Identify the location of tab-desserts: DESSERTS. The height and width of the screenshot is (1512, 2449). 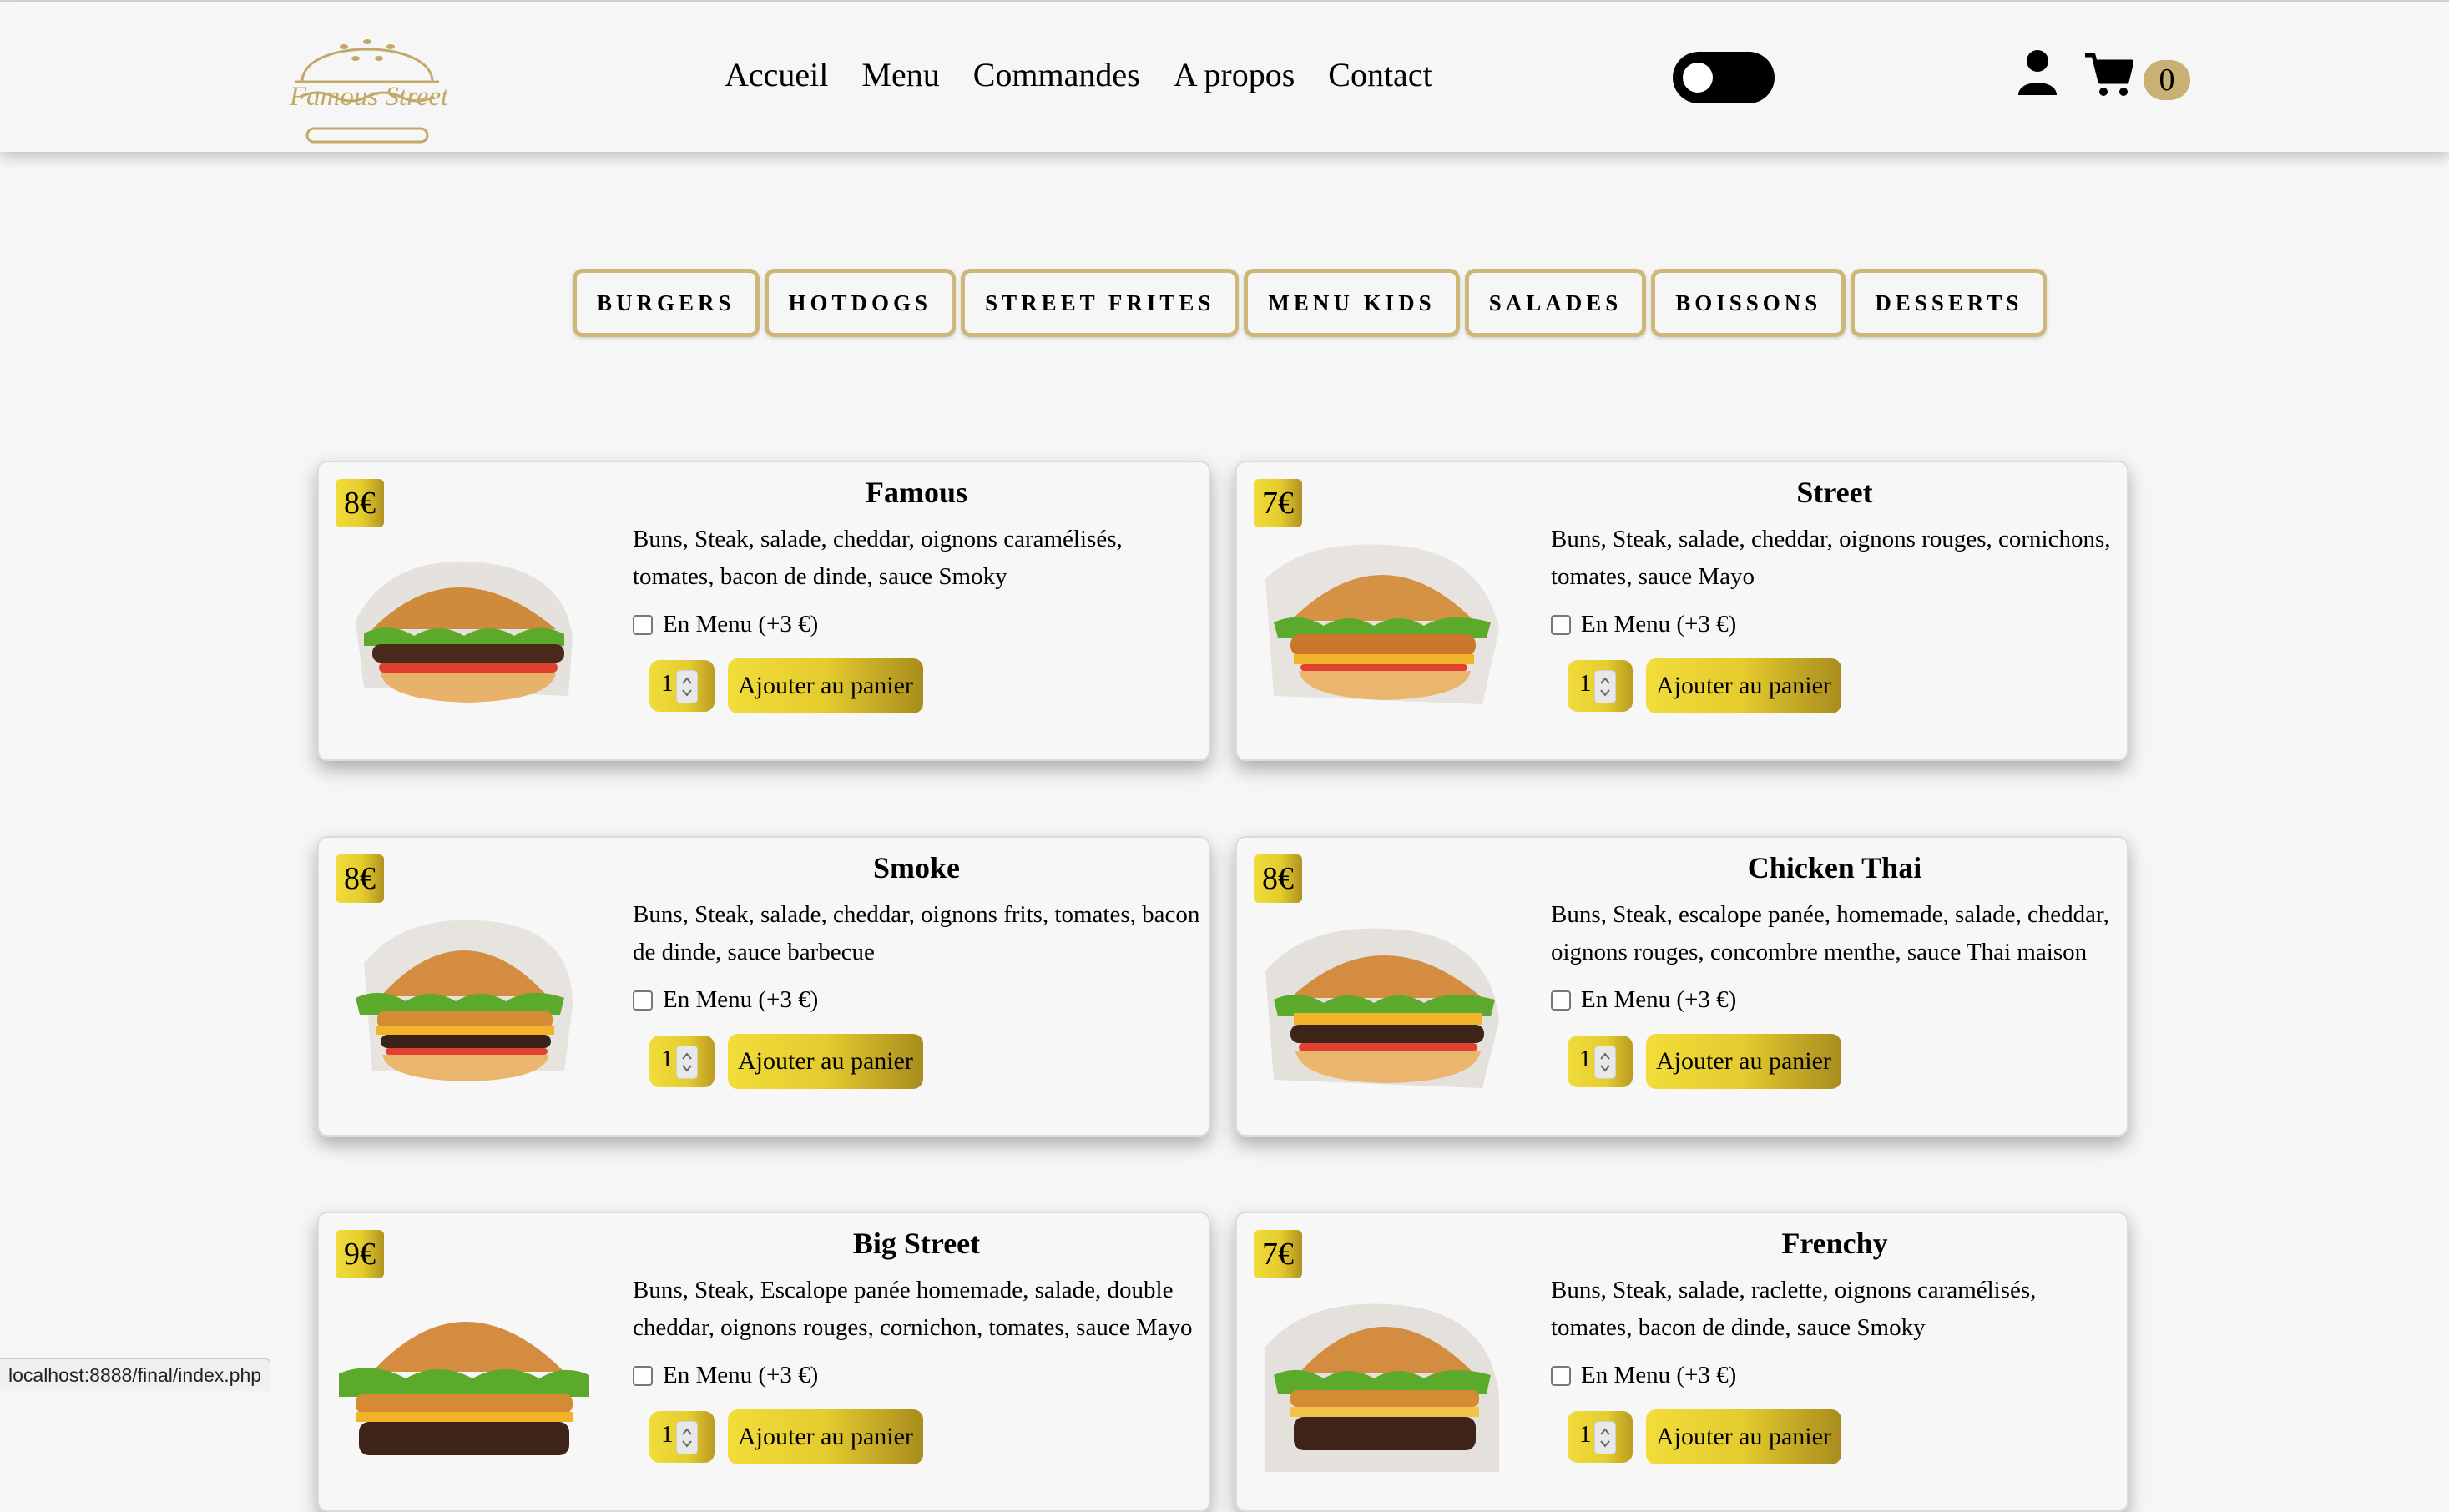
(1949, 303).